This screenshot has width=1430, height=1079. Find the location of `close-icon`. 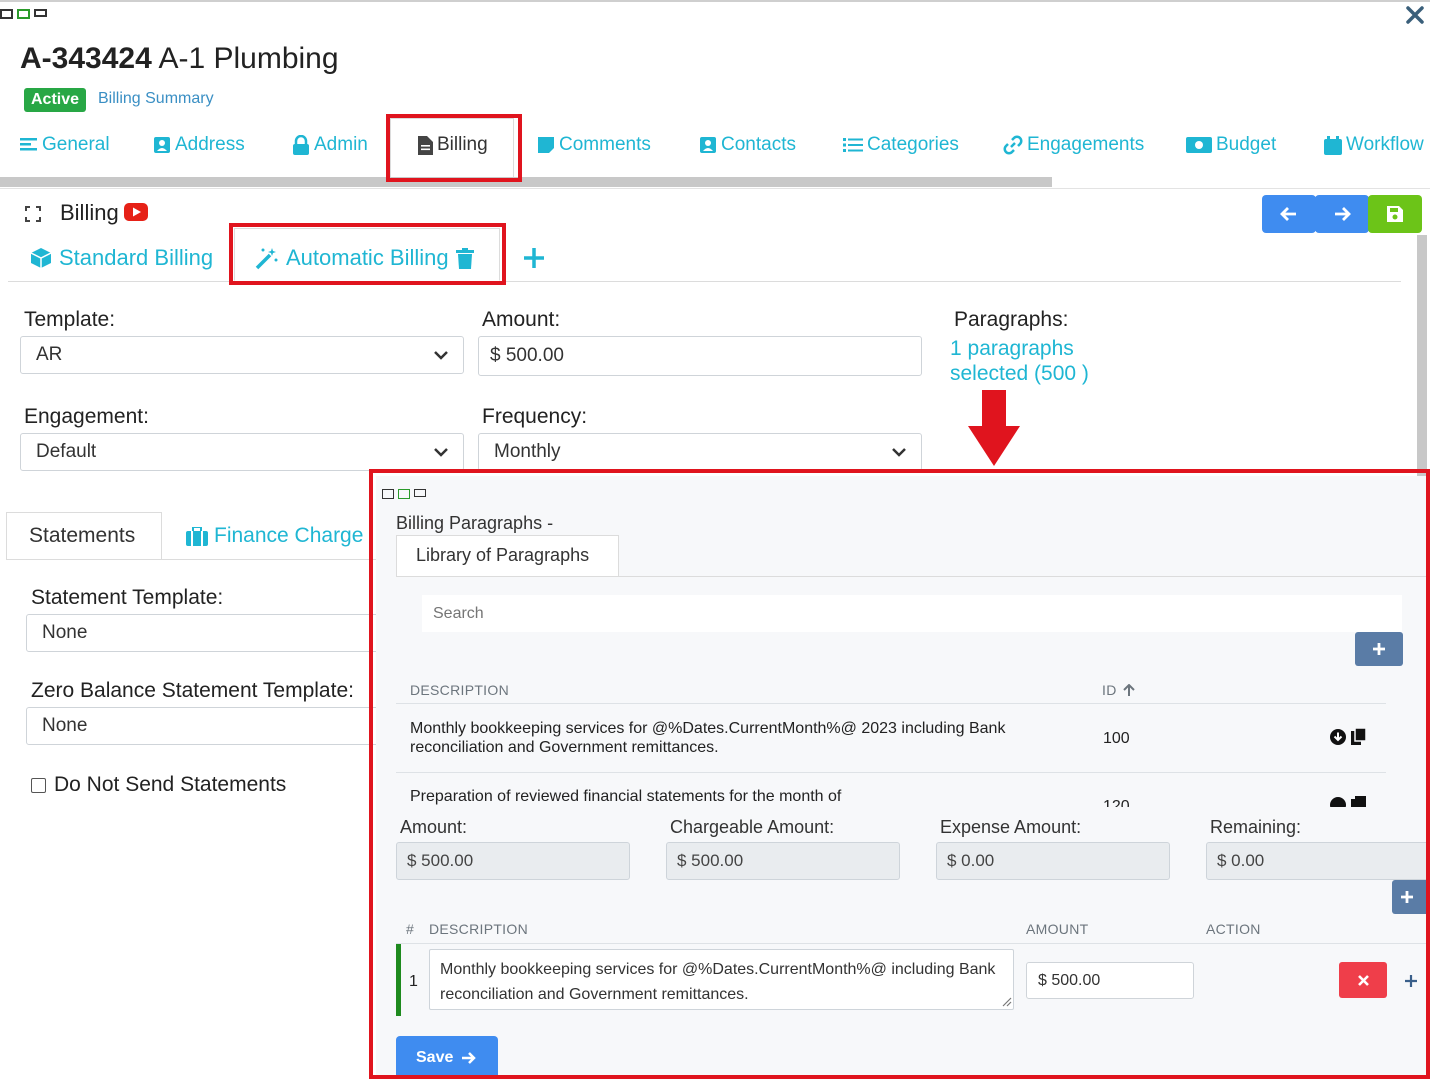

close-icon is located at coordinates (1415, 17).